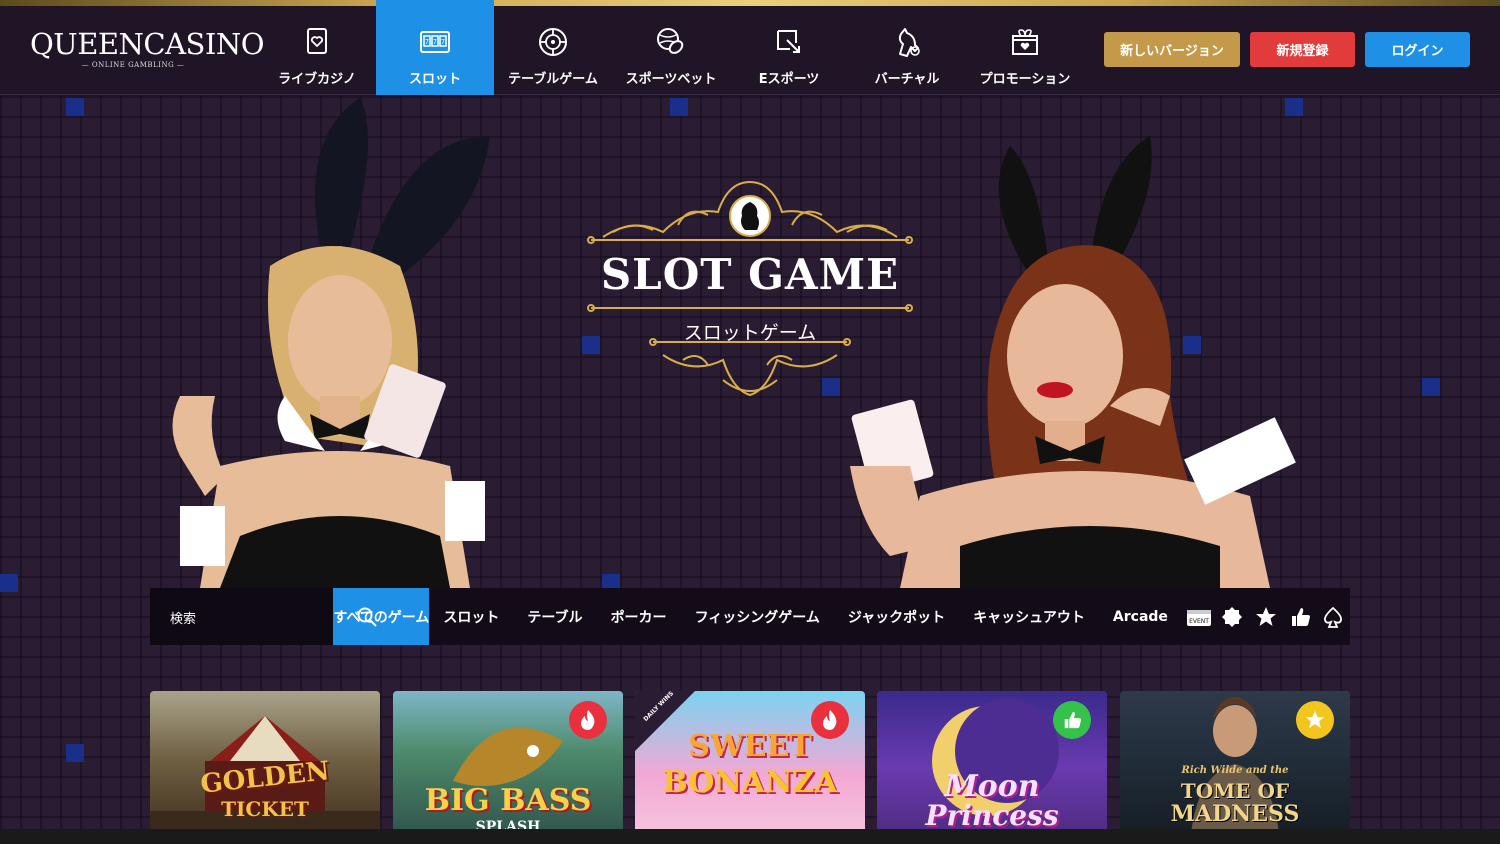 The image size is (1500, 844). I want to click on game-card-golden-ticket: GOLDEN TICKET, so click(265, 767).